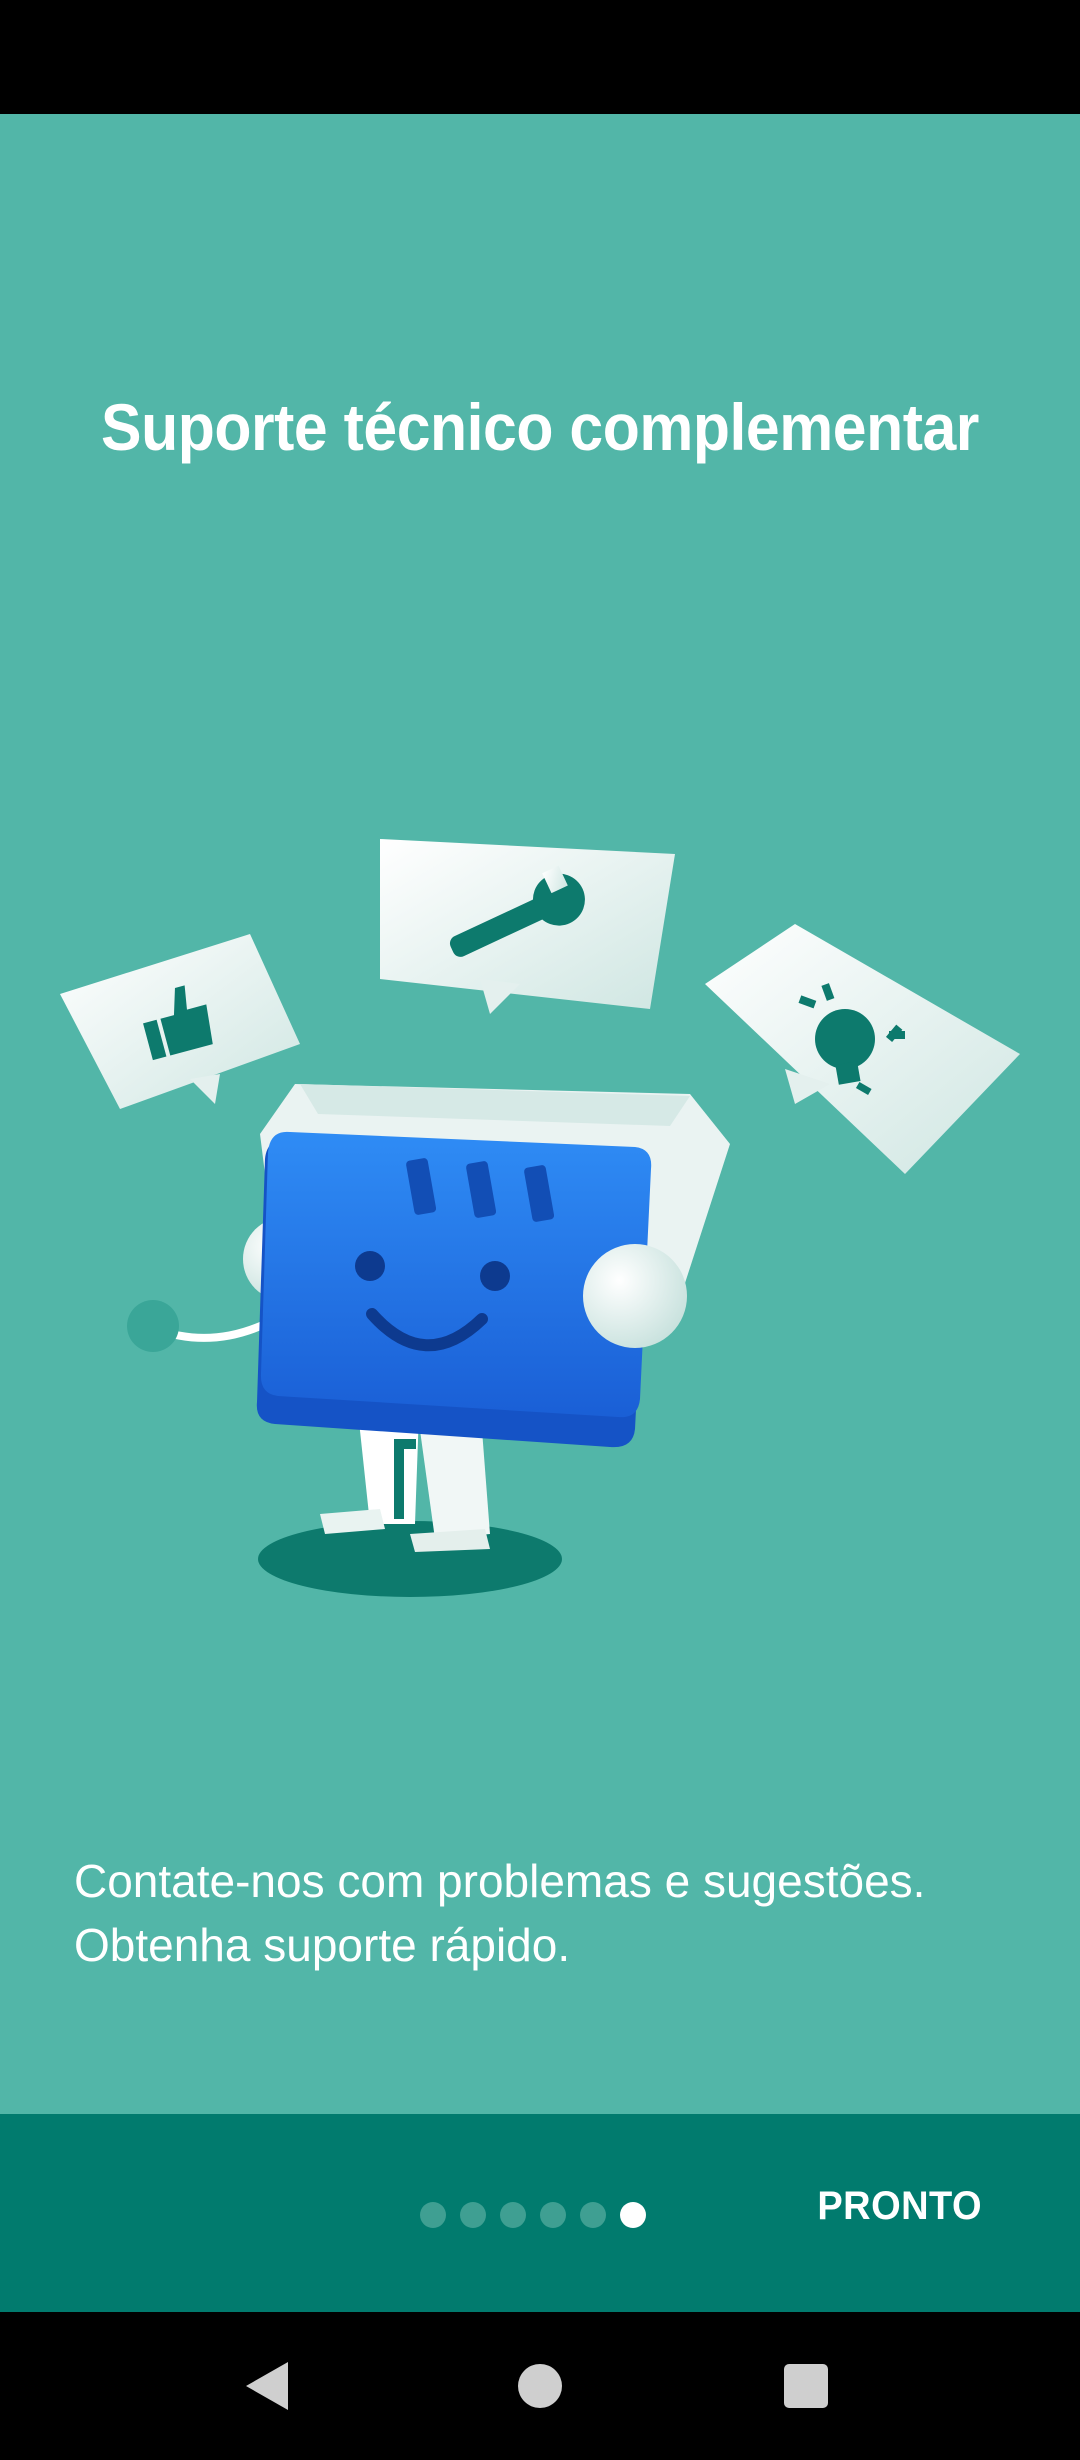 The image size is (1080, 2460). What do you see at coordinates (633, 2215) in the screenshot?
I see `page-dot-active` at bounding box center [633, 2215].